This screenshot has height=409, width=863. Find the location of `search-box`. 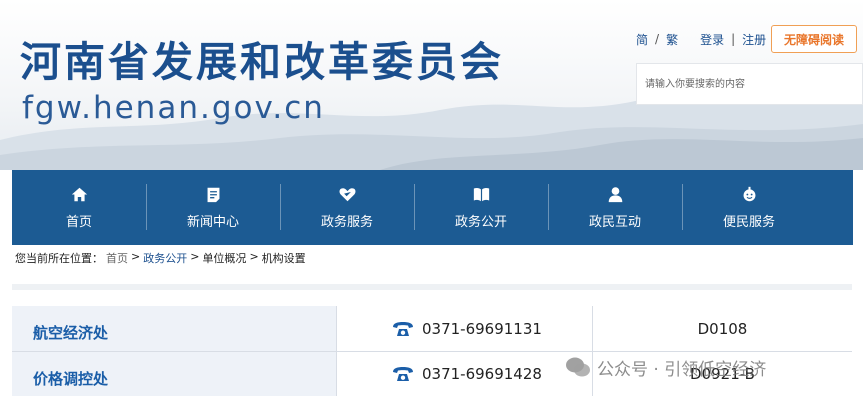

search-box is located at coordinates (749, 84).